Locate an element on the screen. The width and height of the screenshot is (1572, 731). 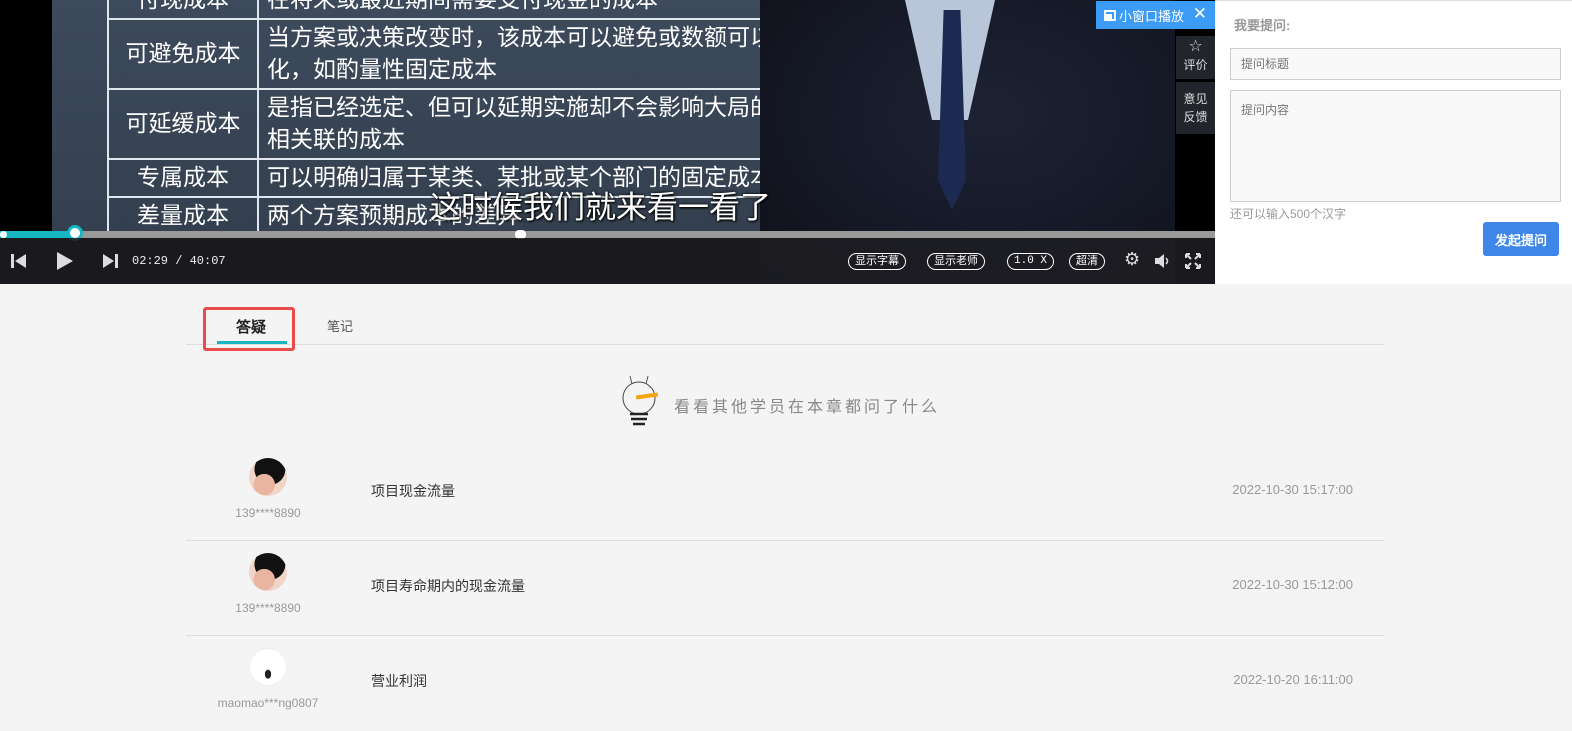
username: maomao***ng0807 is located at coordinates (268, 703).